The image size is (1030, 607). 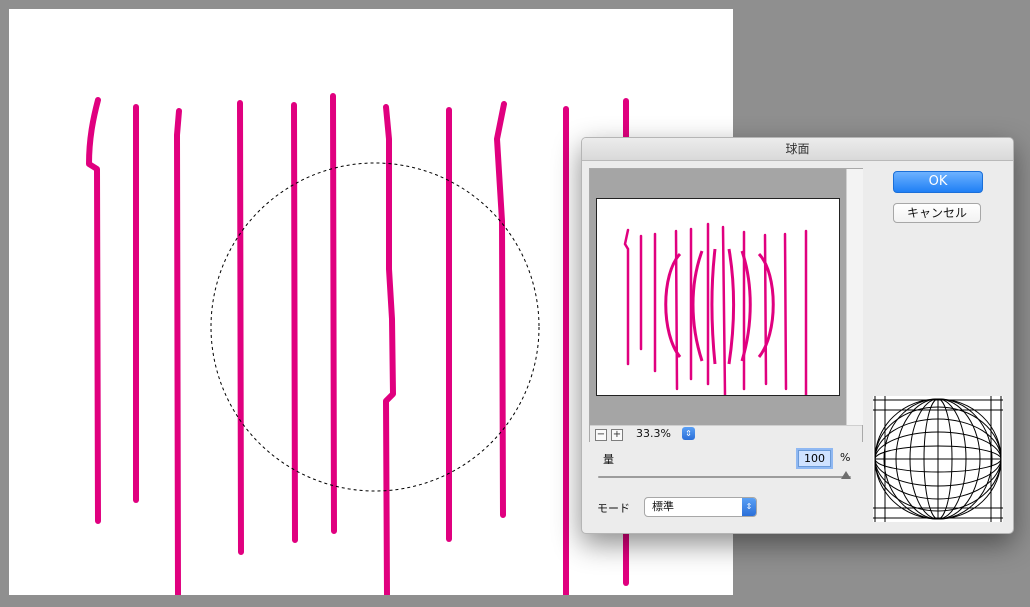 What do you see at coordinates (608, 459) in the screenshot?
I see `amount-label: 量` at bounding box center [608, 459].